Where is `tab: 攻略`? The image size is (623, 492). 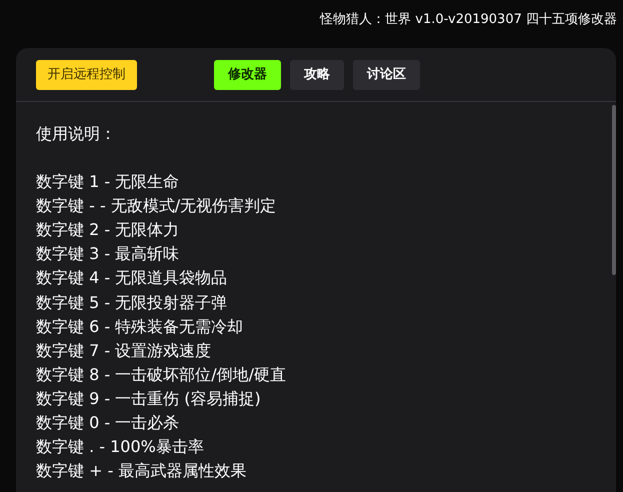 tab: 攻略 is located at coordinates (317, 75).